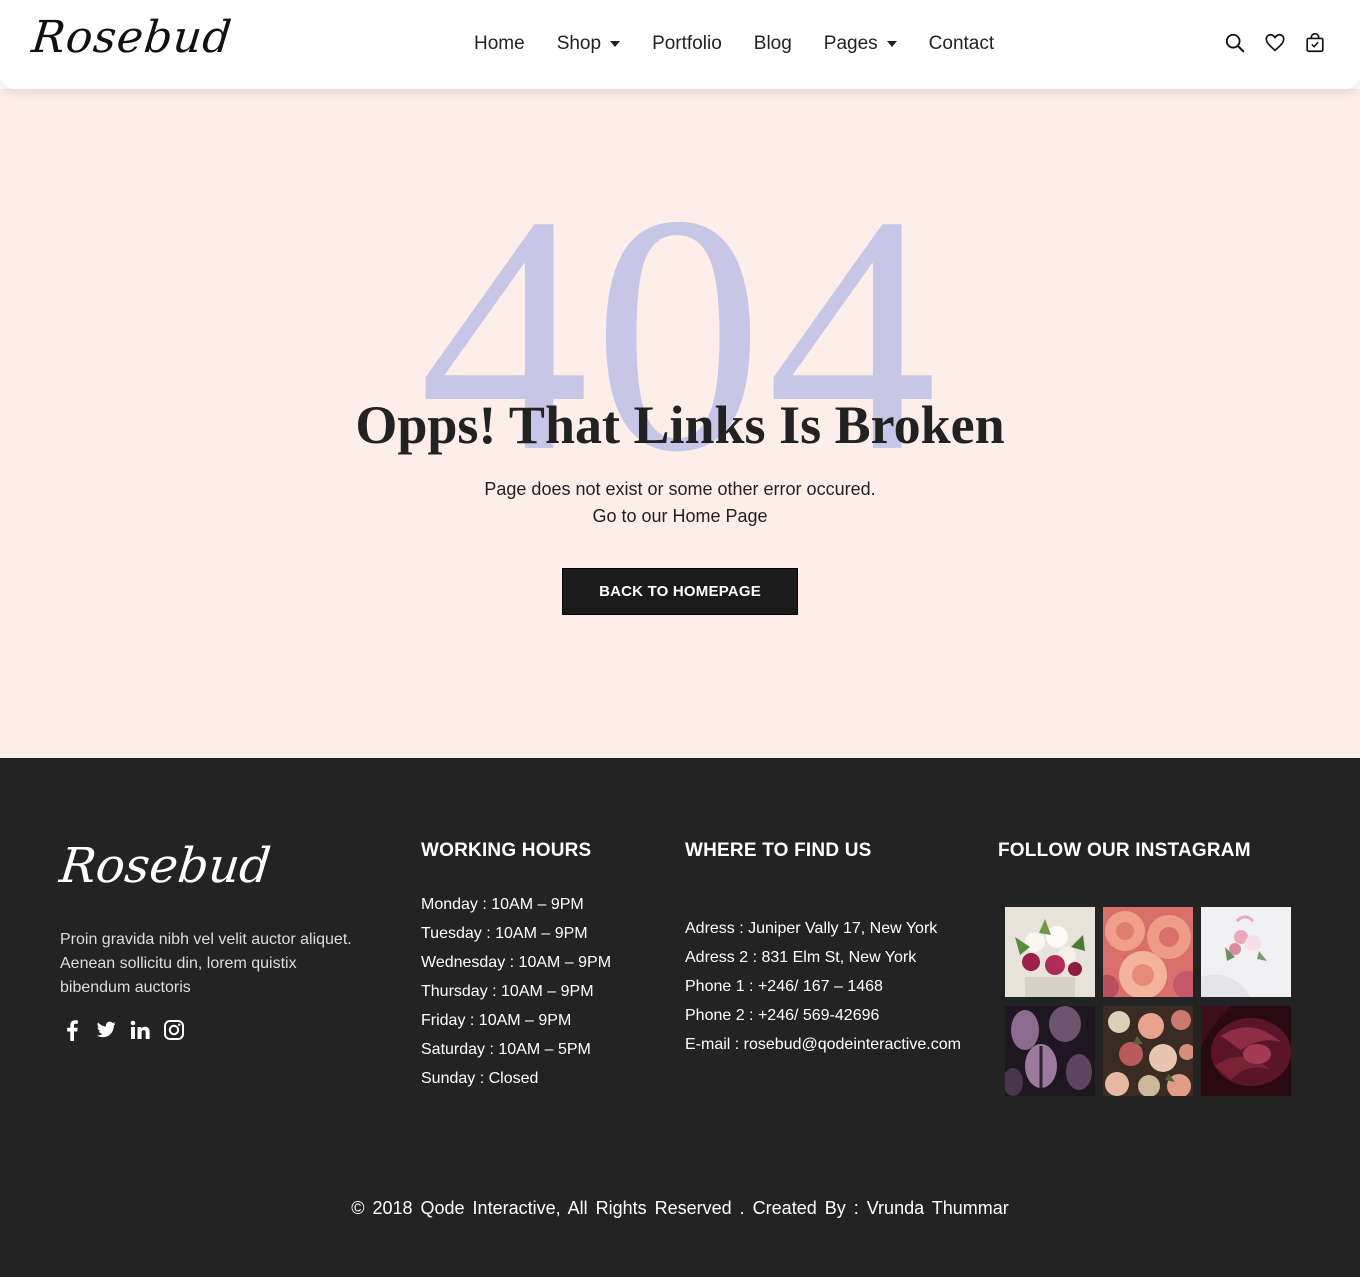 The width and height of the screenshot is (1360, 1277). What do you see at coordinates (680, 516) in the screenshot?
I see `home-page-hint: Go to our Home Page` at bounding box center [680, 516].